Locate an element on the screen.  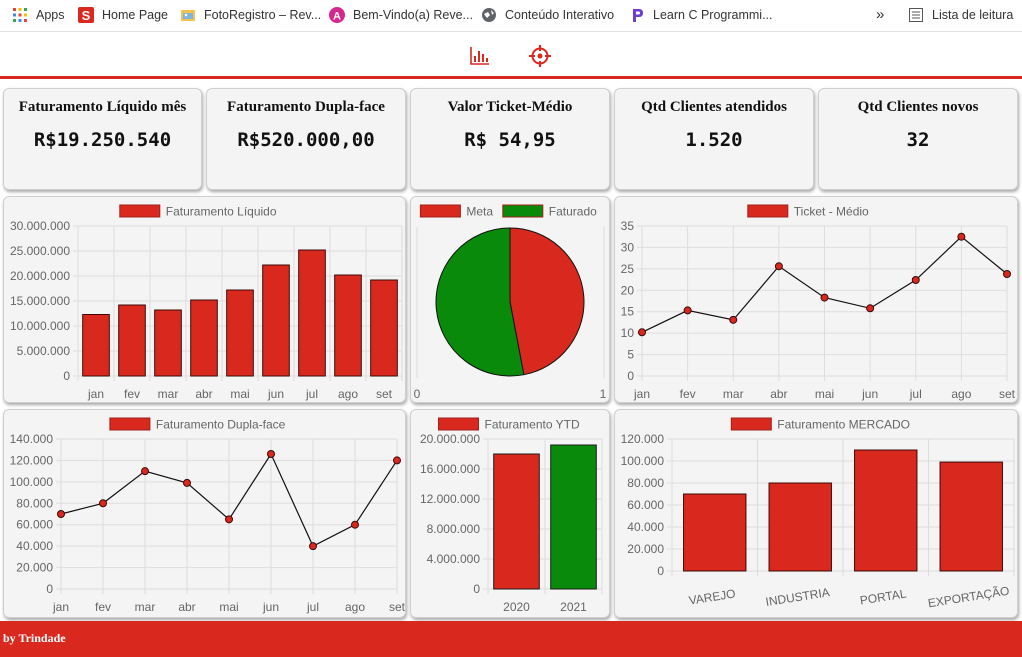
p-logo-icon is located at coordinates (637, 15).